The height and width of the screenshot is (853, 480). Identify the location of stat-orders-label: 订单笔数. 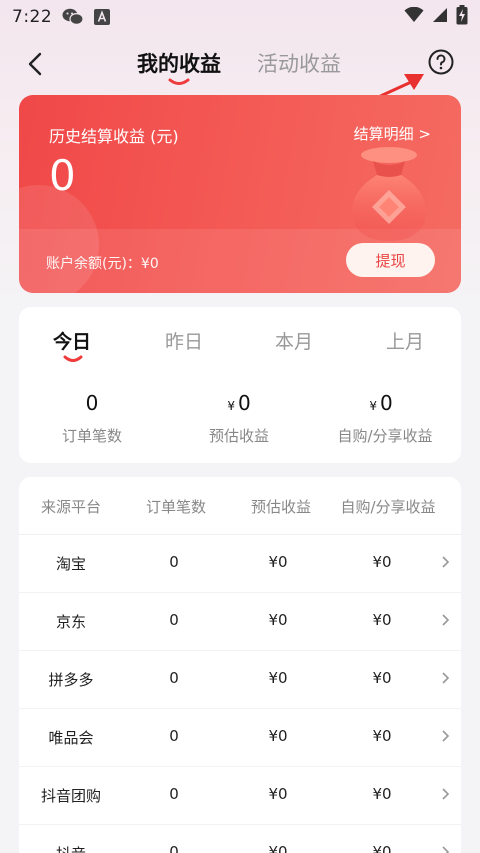
(91, 436).